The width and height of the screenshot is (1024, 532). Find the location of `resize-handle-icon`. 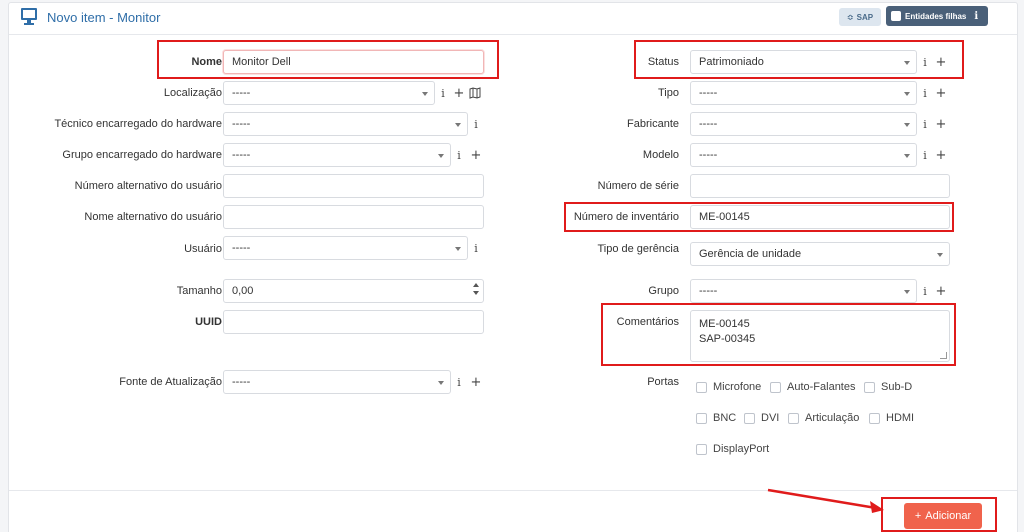

resize-handle-icon is located at coordinates (943, 355).